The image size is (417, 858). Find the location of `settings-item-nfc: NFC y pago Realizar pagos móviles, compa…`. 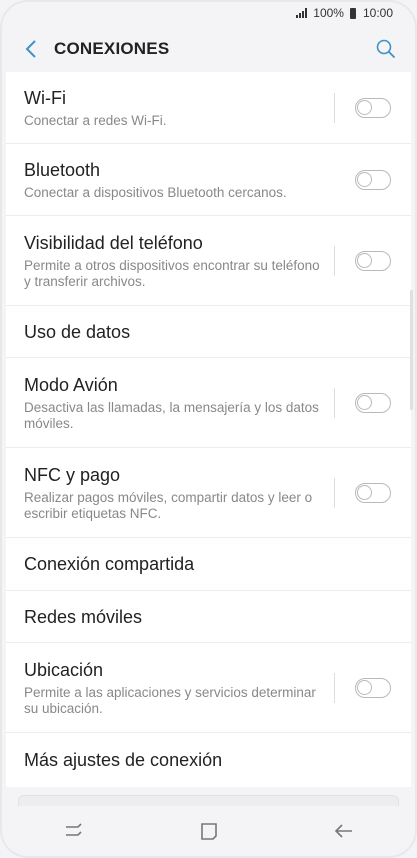

settings-item-nfc: NFC y pago Realizar pagos móviles, compa… is located at coordinates (208, 493).